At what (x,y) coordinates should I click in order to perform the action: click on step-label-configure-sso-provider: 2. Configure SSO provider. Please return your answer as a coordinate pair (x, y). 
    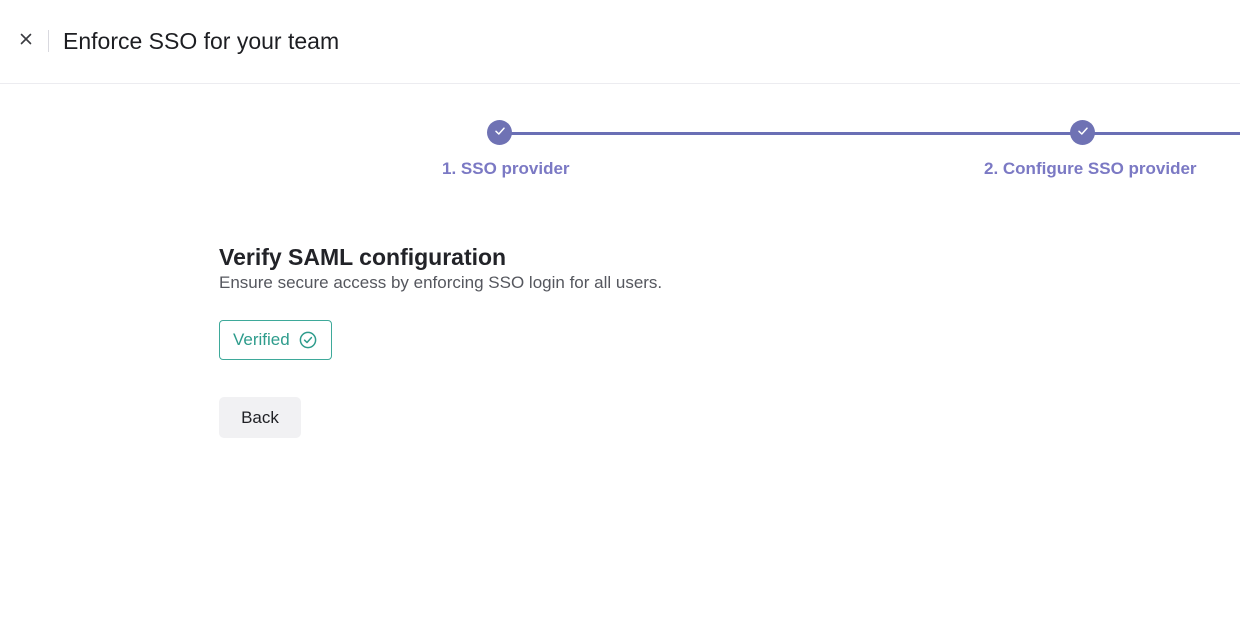
    Looking at the image, I should click on (1090, 168).